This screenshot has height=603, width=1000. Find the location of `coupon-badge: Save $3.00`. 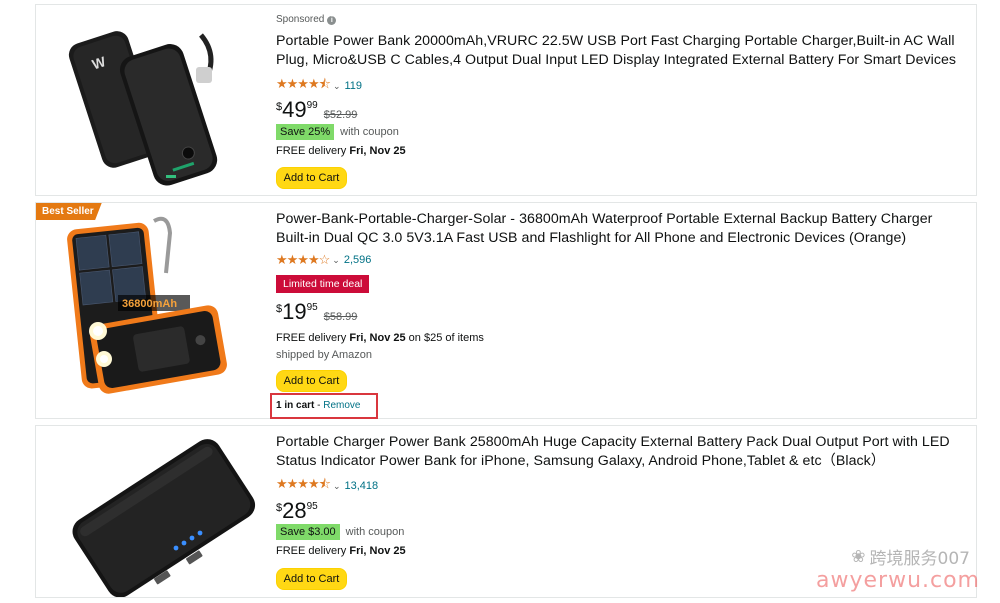

coupon-badge: Save $3.00 is located at coordinates (308, 532).